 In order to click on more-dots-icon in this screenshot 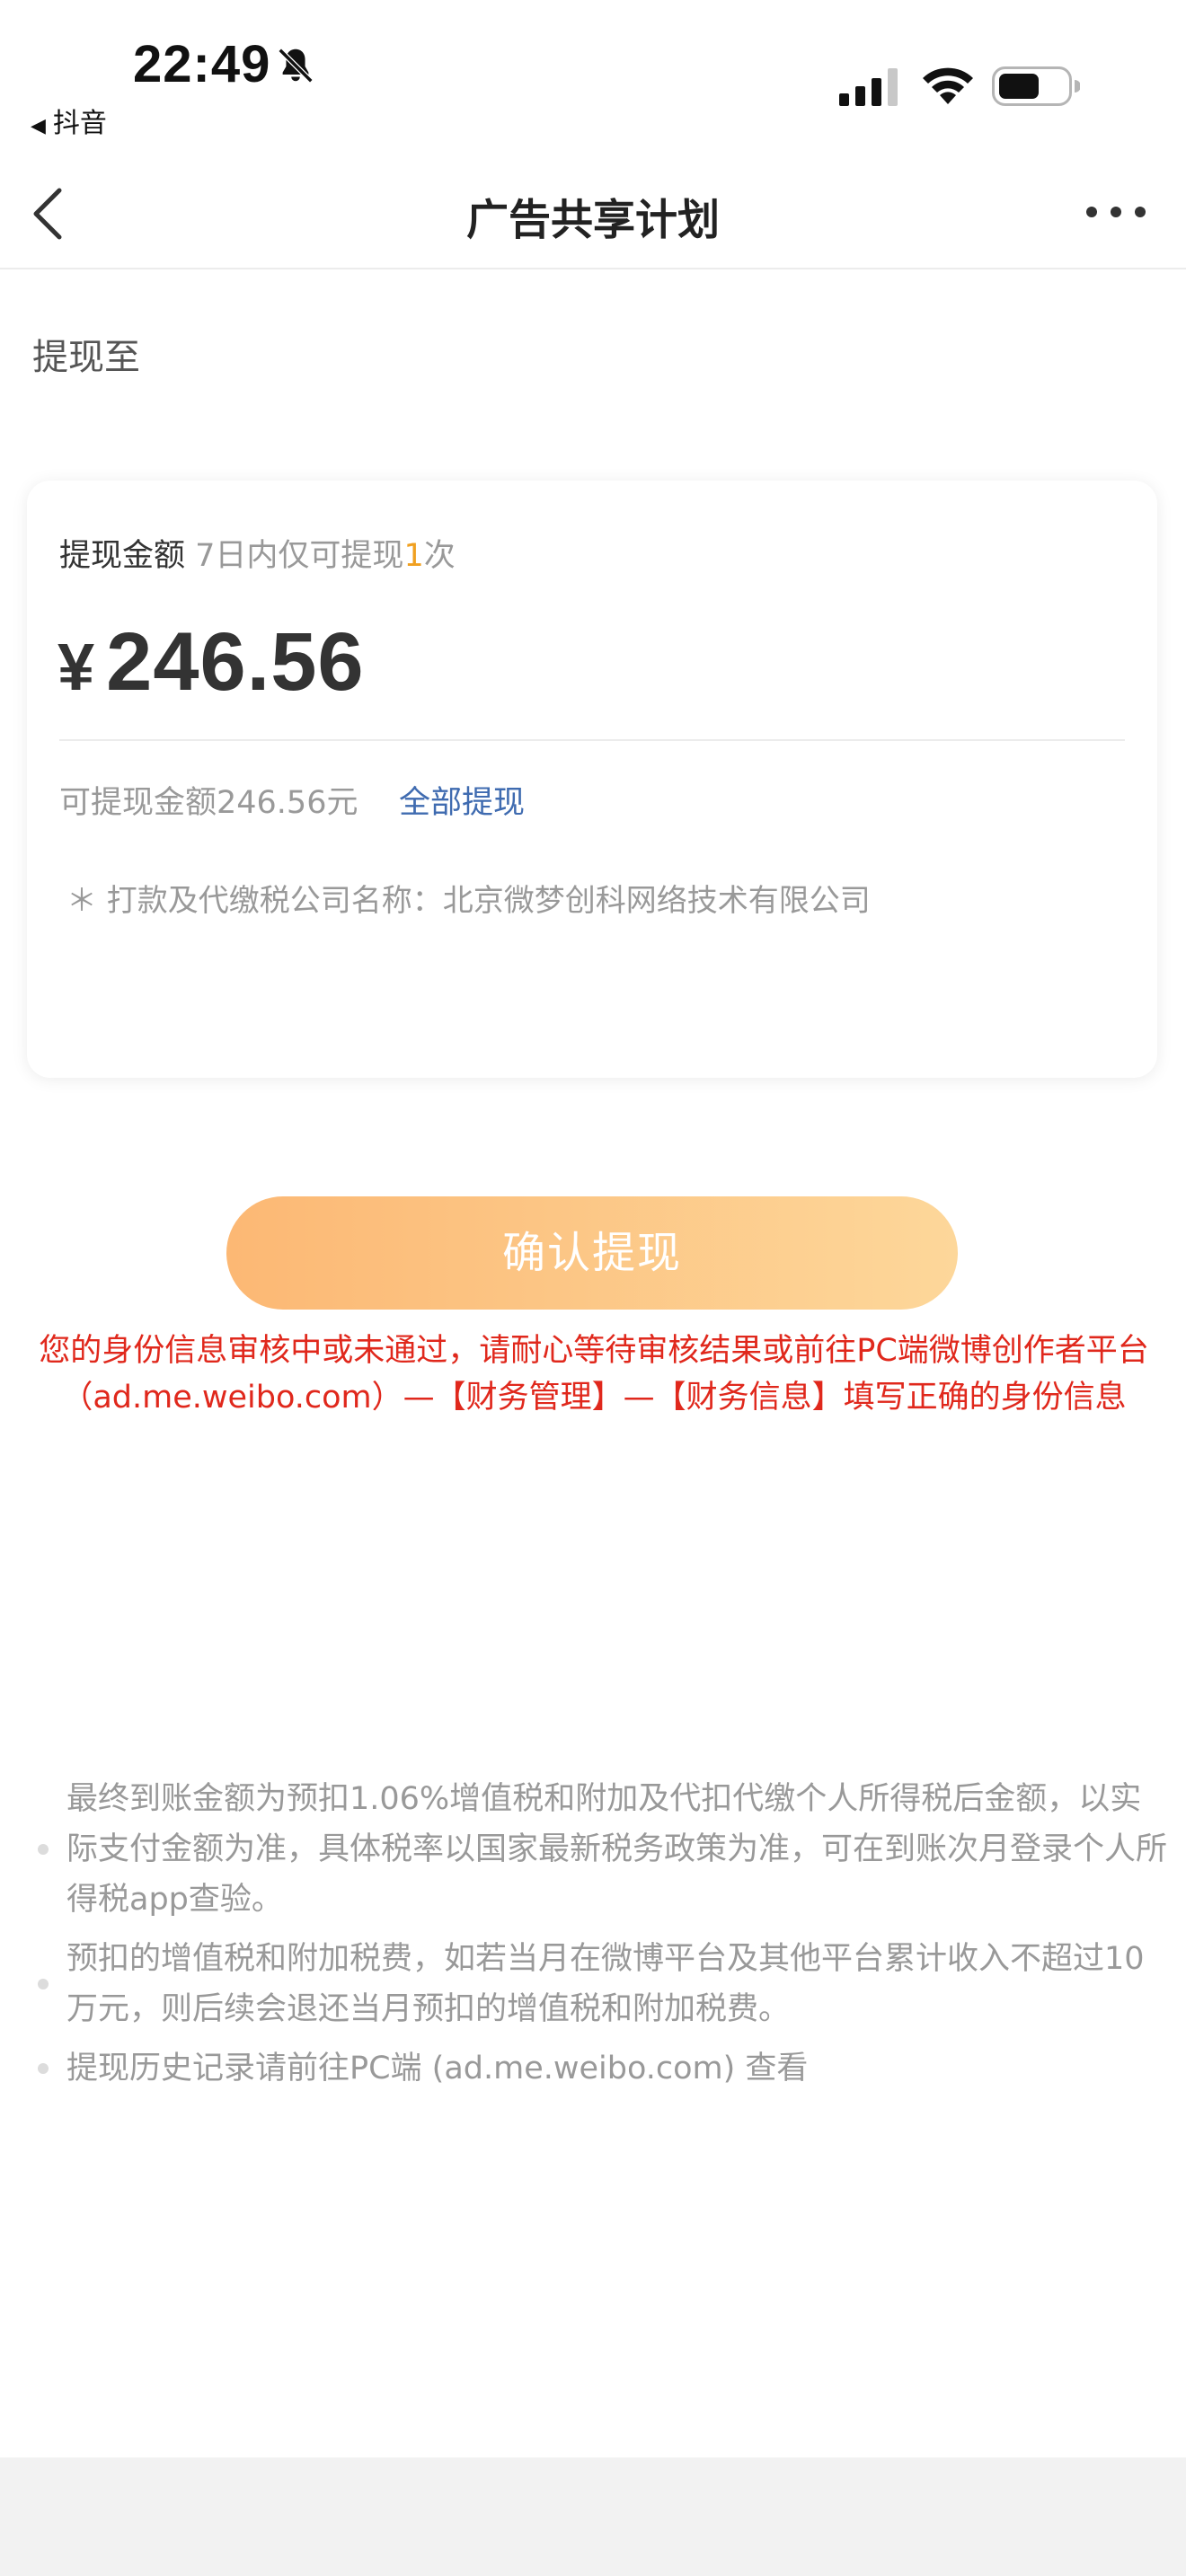, I will do `click(1116, 212)`.